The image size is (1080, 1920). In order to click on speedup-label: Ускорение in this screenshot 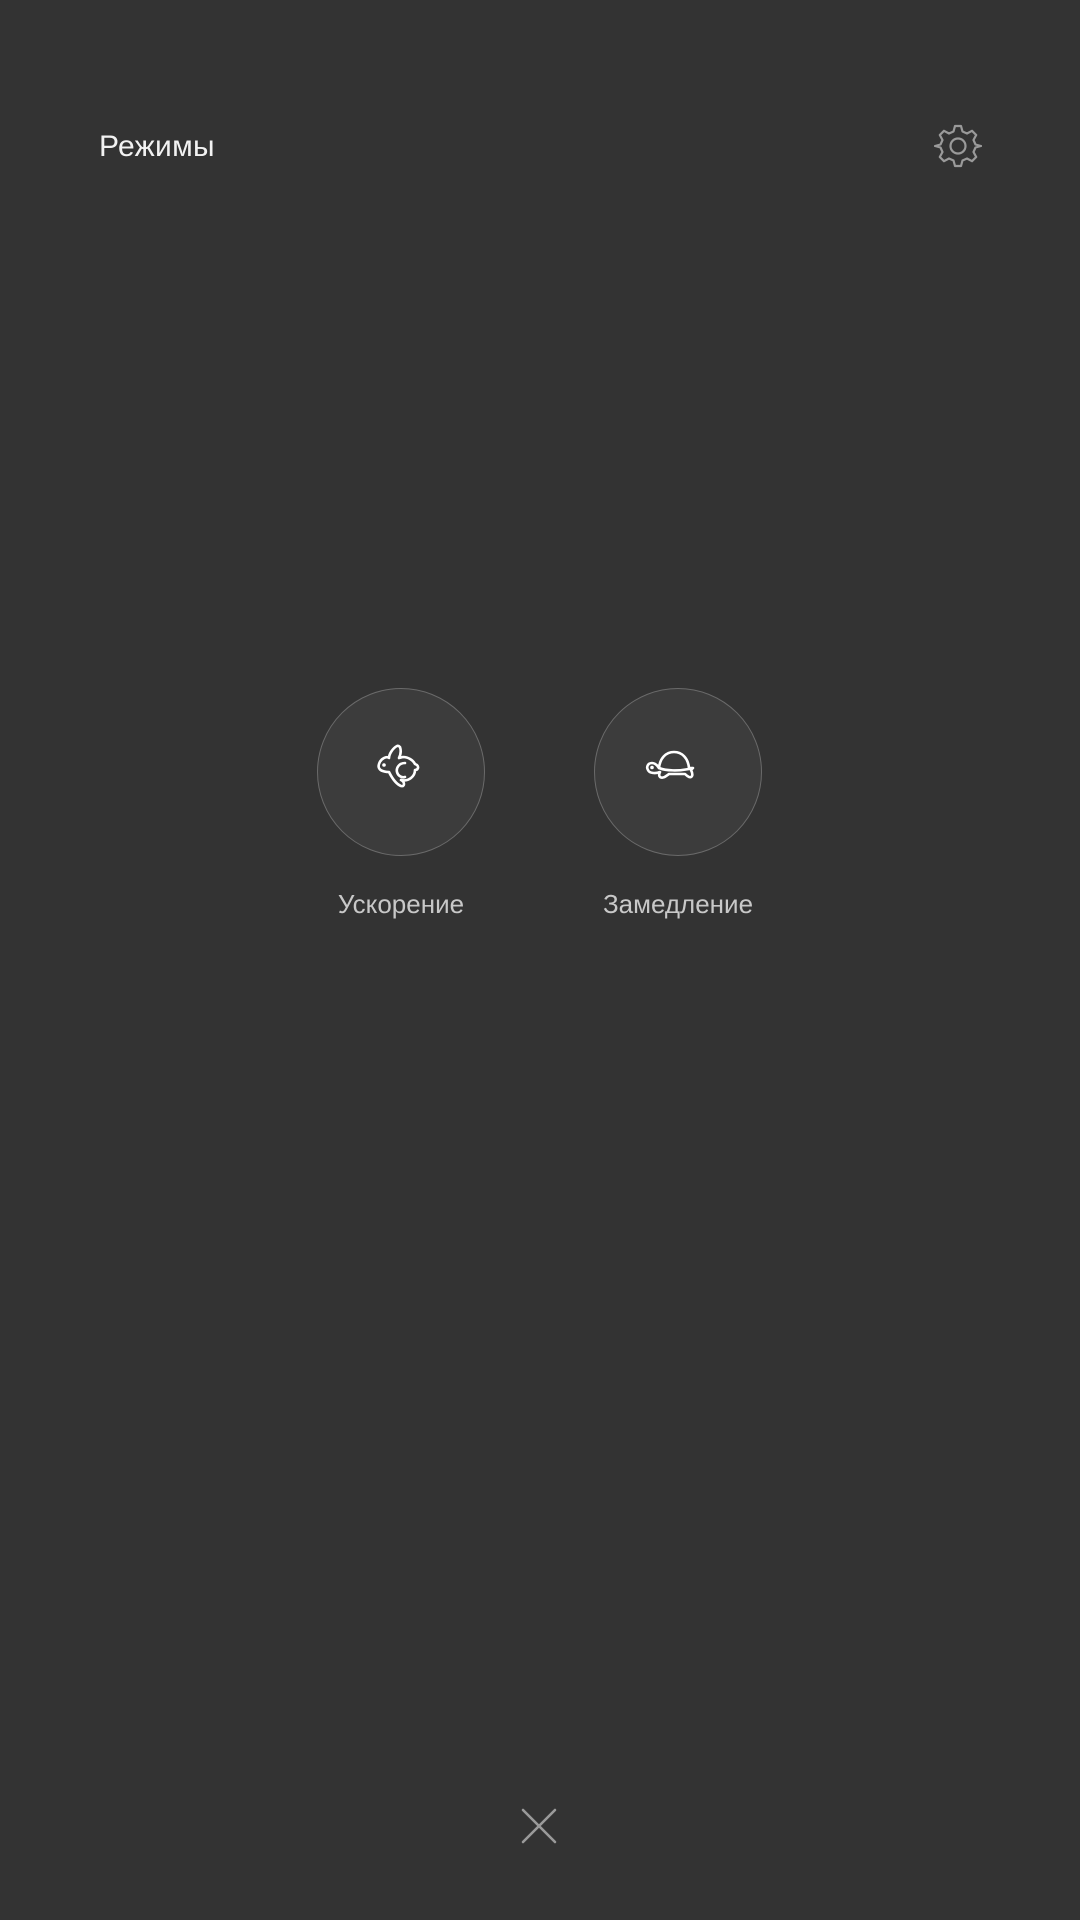, I will do `click(401, 904)`.